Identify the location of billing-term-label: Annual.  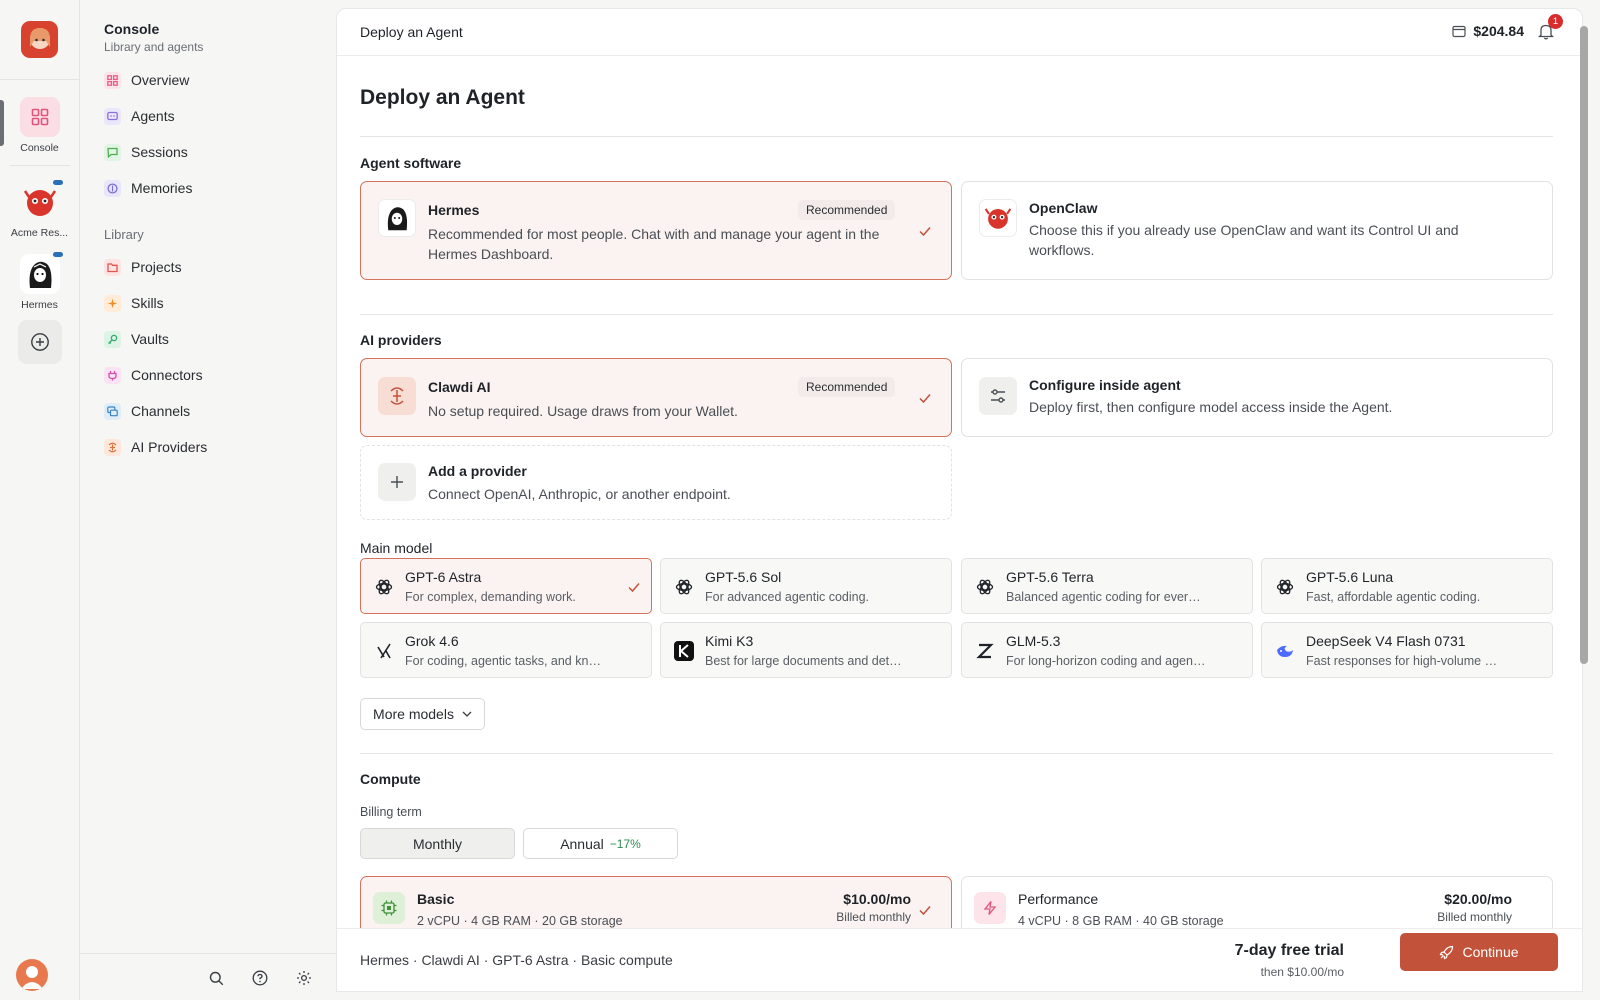
(582, 843).